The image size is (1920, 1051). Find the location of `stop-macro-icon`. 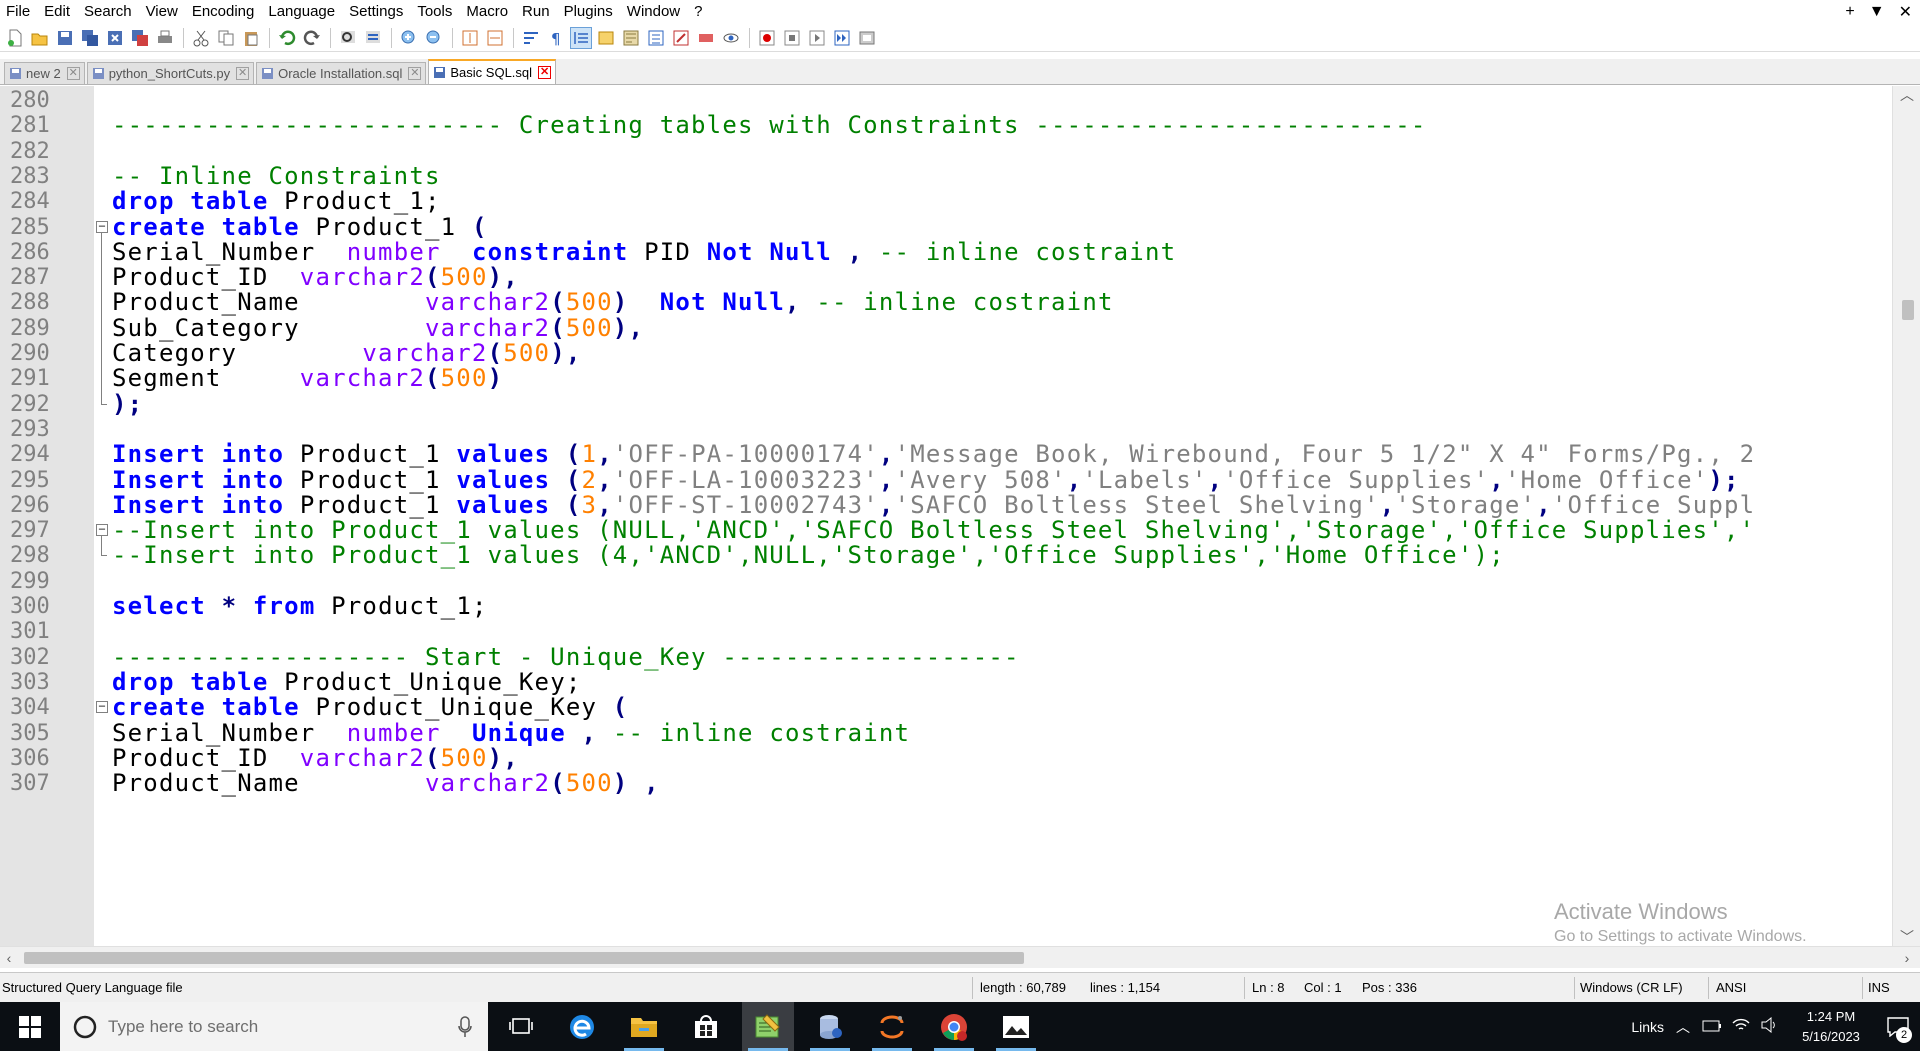

stop-macro-icon is located at coordinates (792, 38).